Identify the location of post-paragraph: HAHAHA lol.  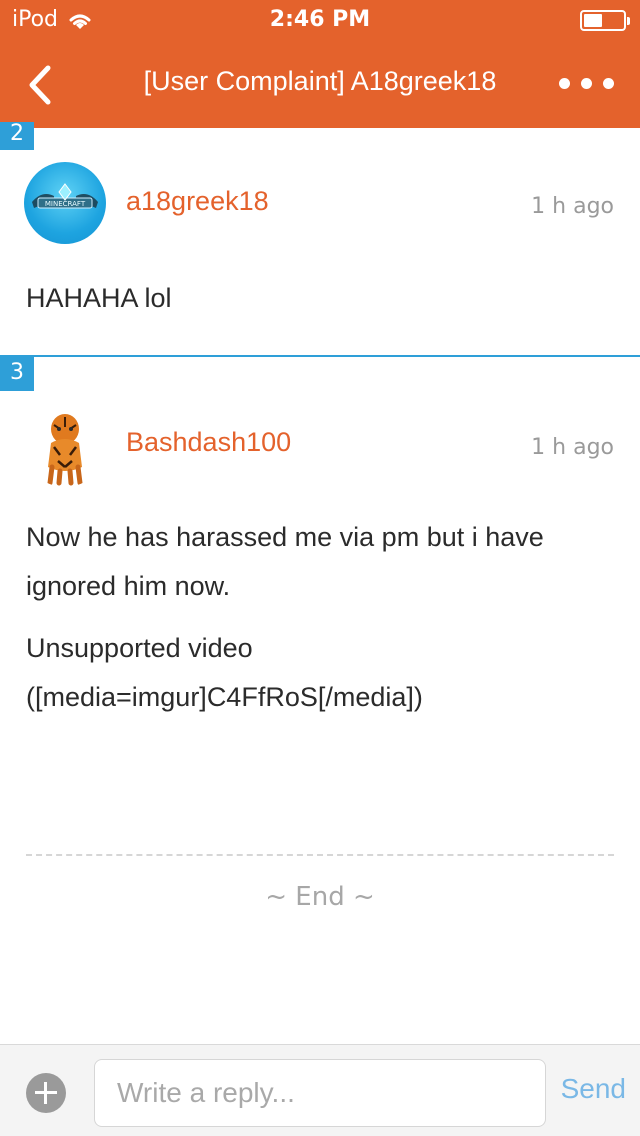
(99, 298).